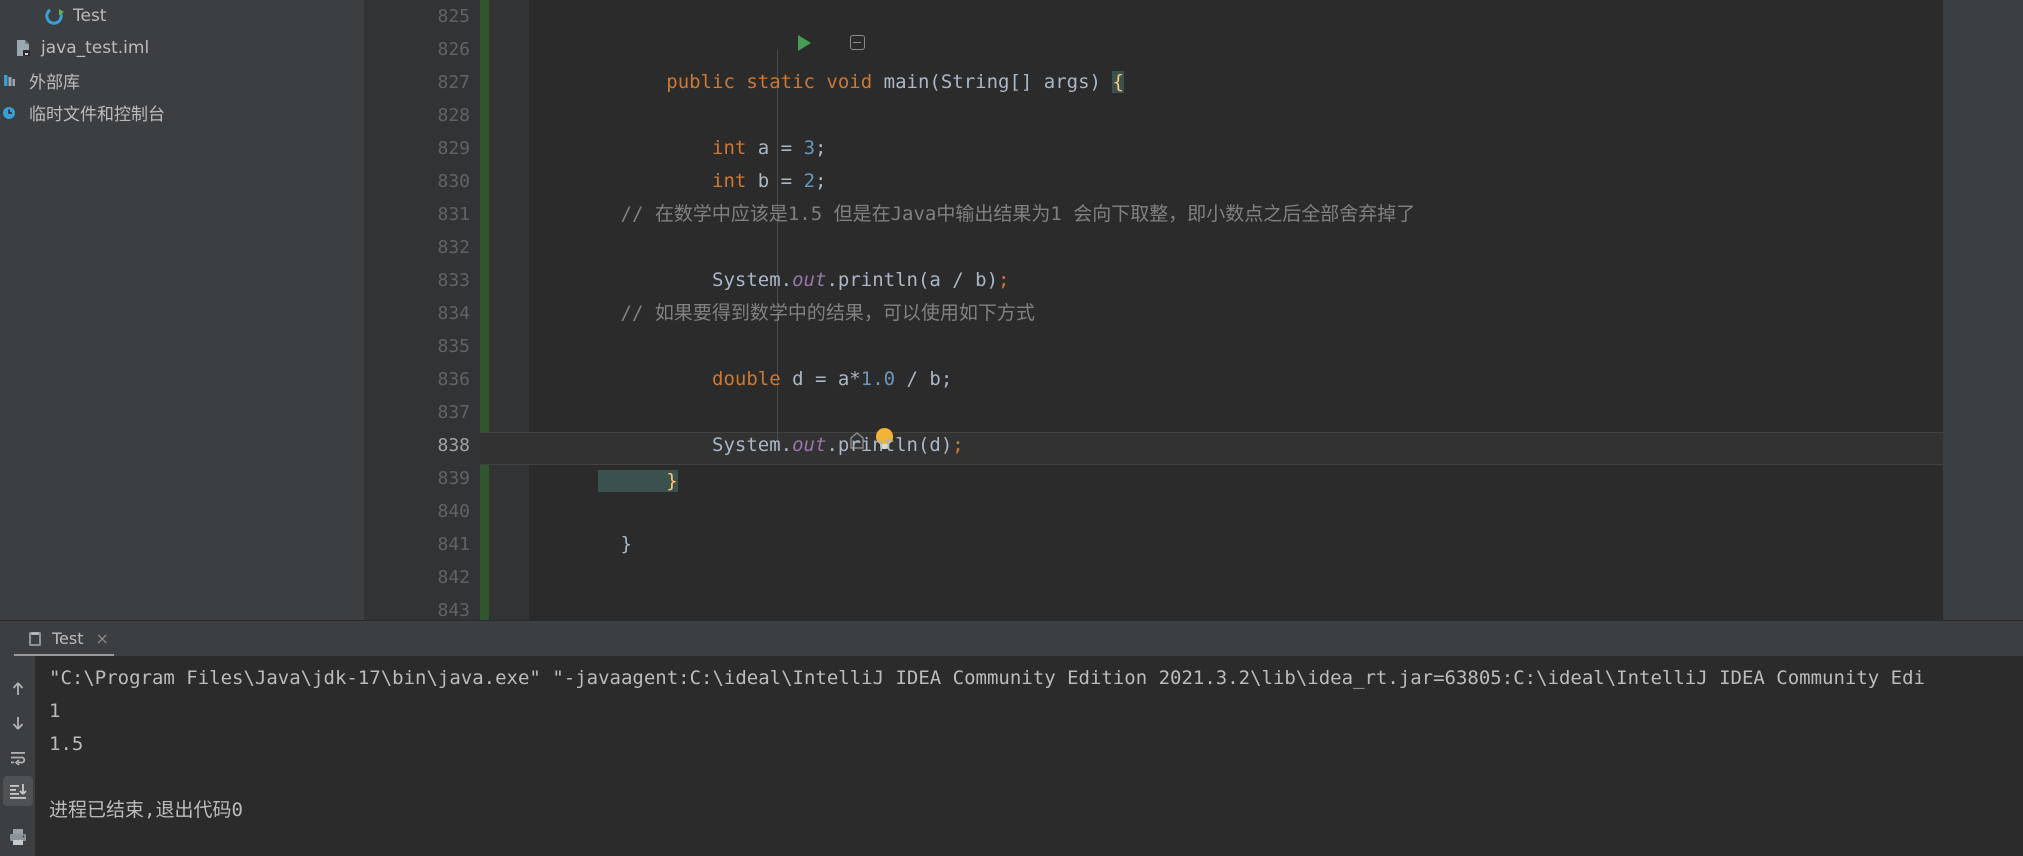  What do you see at coordinates (484, 310) in the screenshot?
I see `vcs-change-stripe` at bounding box center [484, 310].